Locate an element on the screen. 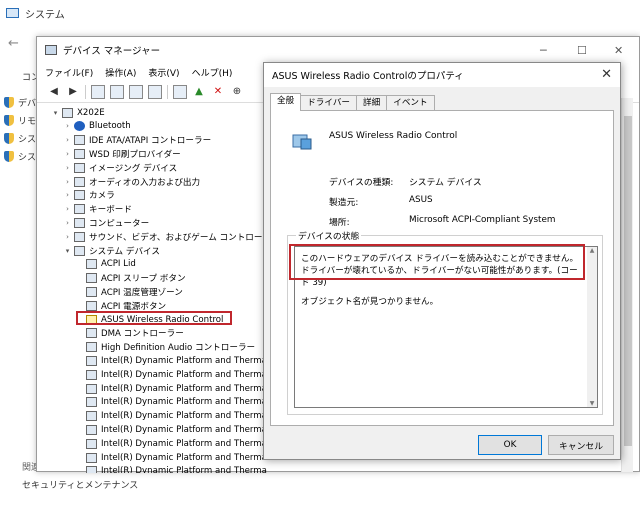 This screenshot has width=640, height=506. scroll-down-icon: ▼ is located at coordinates (592, 403).